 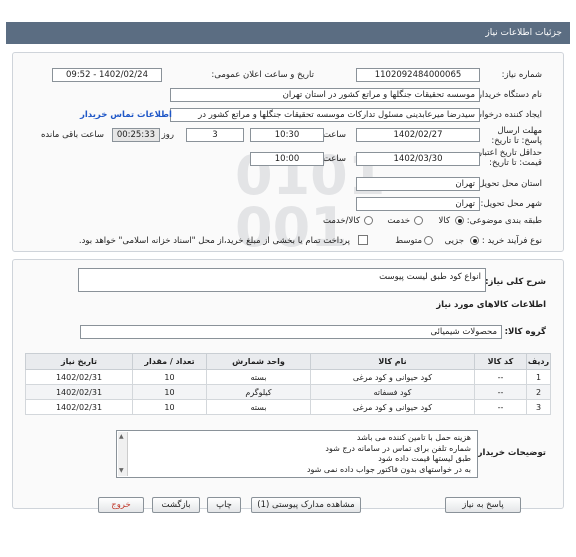 What do you see at coordinates (215, 135) in the screenshot?
I see `days-field: 3` at bounding box center [215, 135].